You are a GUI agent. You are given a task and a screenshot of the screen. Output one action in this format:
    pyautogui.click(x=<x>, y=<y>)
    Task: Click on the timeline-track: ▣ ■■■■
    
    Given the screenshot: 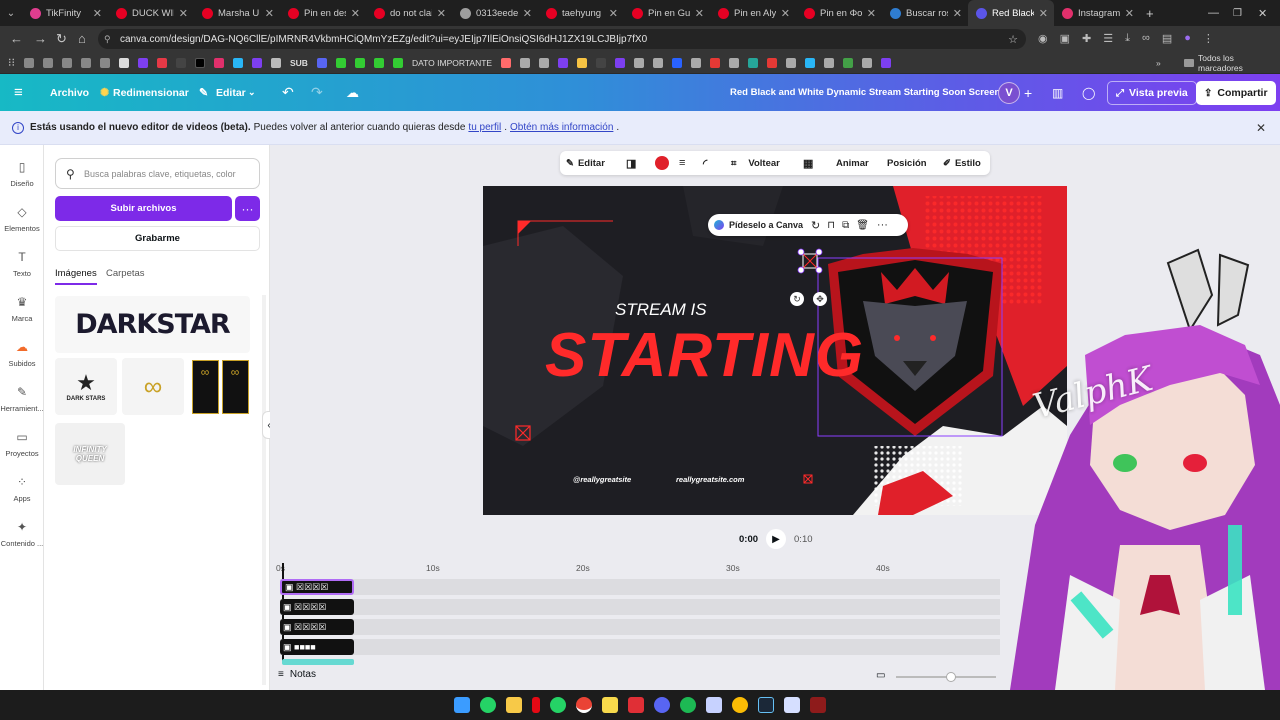 What is the action you would take?
    pyautogui.click(x=640, y=647)
    